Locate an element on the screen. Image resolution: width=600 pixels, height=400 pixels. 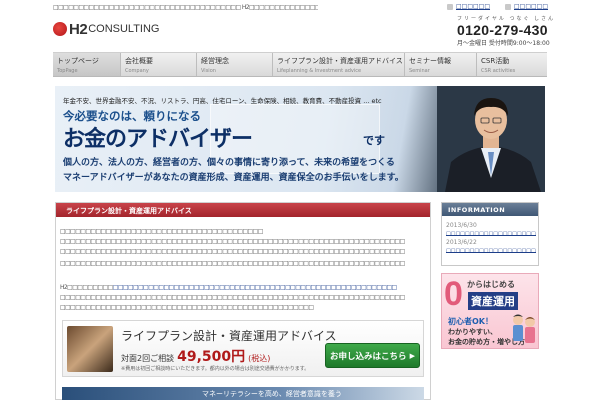
next-banner-strip: マネーリテラシーを高め、経営者意識を養う is located at coordinates (243, 393).